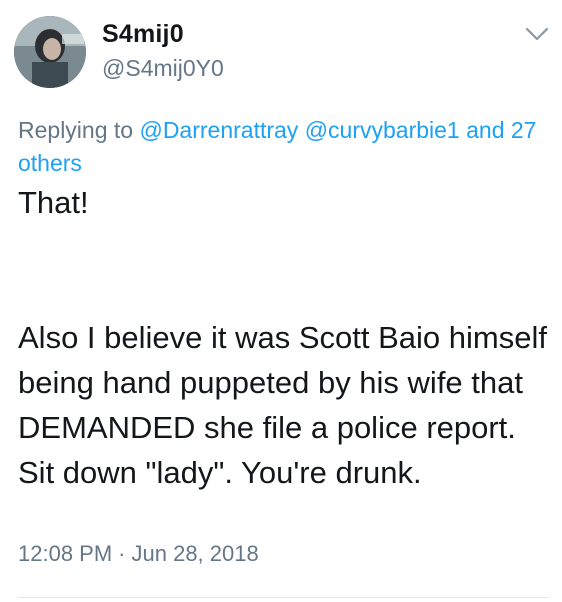  What do you see at coordinates (382, 130) in the screenshot?
I see `mention-link: @curvybarbie1` at bounding box center [382, 130].